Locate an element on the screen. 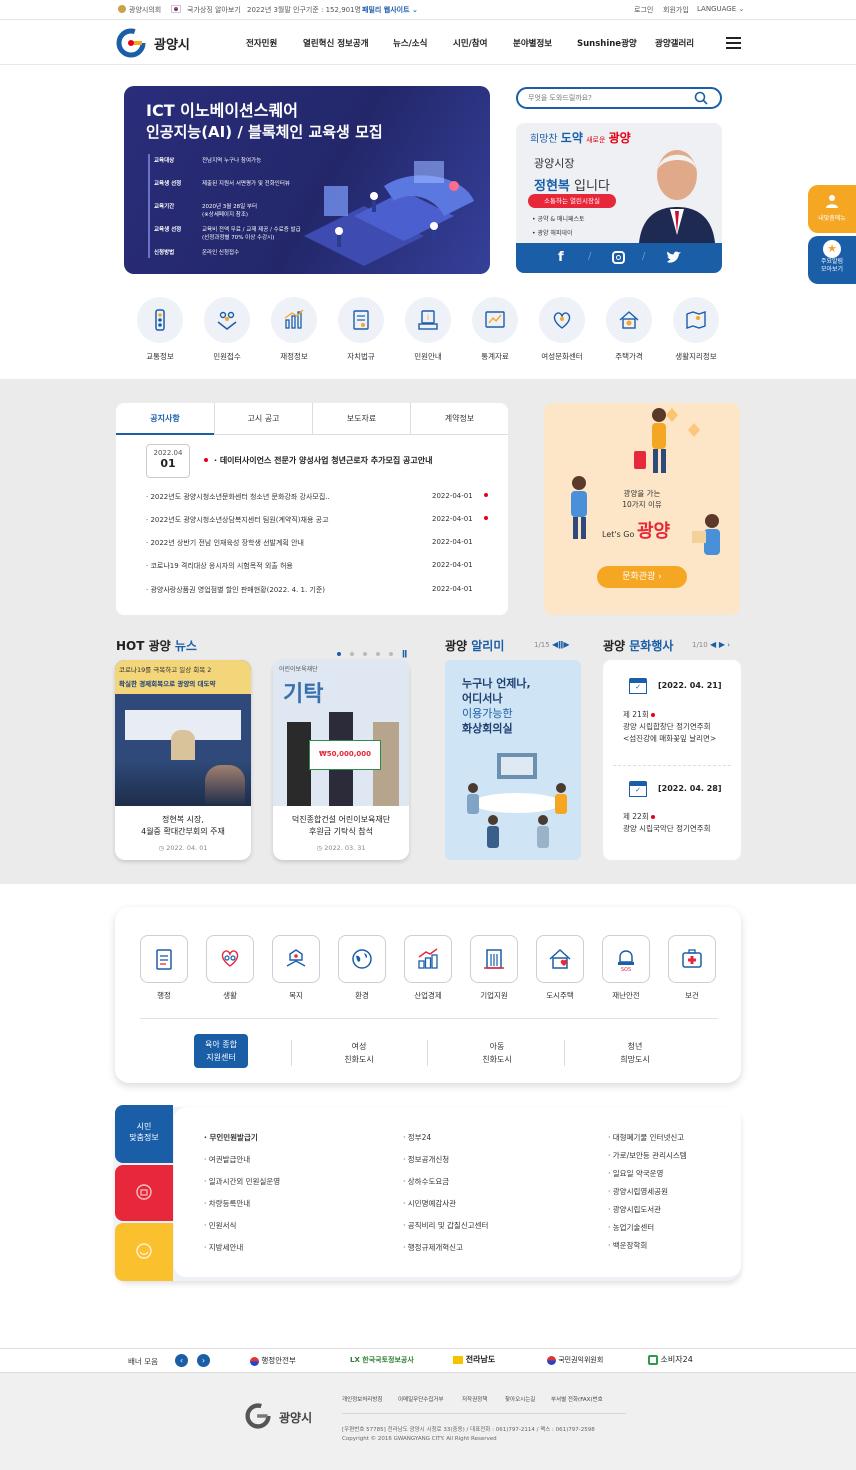 The image size is (856, 1470). quick-geo: 생활지리정보 is located at coordinates (696, 329).